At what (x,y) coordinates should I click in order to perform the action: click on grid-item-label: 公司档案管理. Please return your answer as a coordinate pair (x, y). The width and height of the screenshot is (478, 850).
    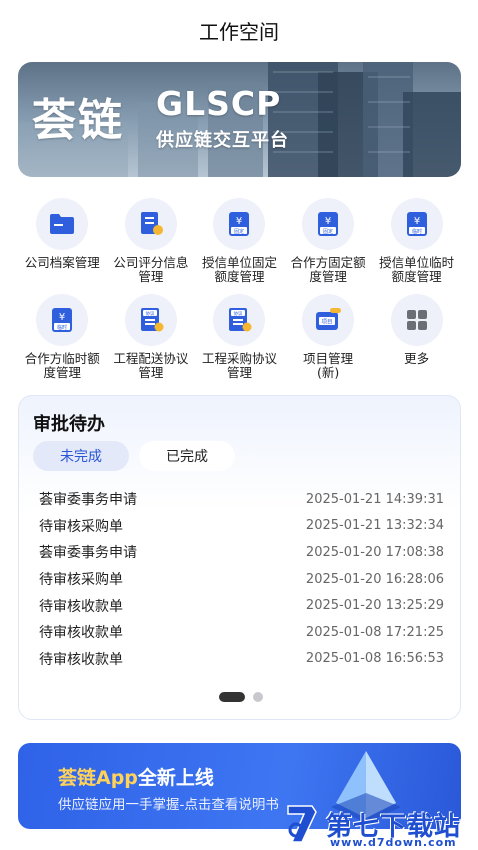
    Looking at the image, I should click on (62, 262).